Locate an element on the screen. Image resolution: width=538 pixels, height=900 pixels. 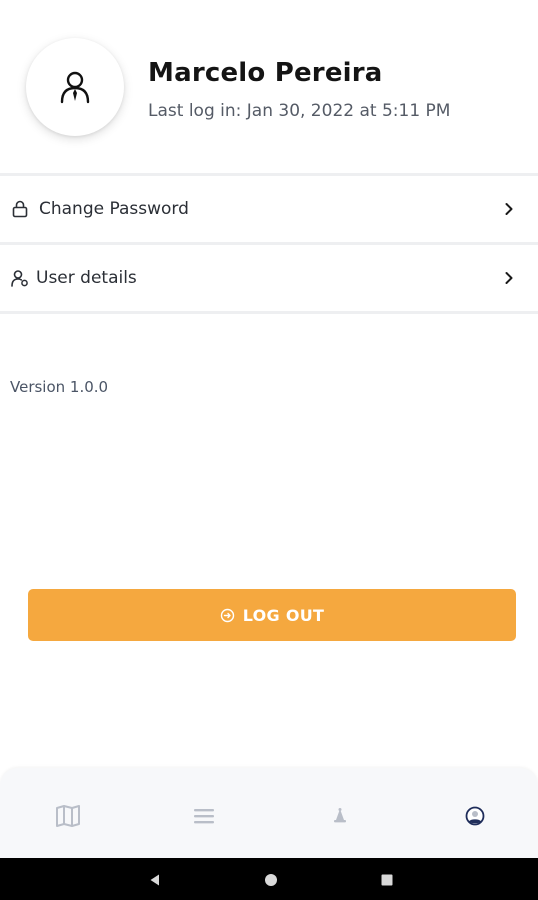
change-password-item: Change Password is located at coordinates (269, 209).